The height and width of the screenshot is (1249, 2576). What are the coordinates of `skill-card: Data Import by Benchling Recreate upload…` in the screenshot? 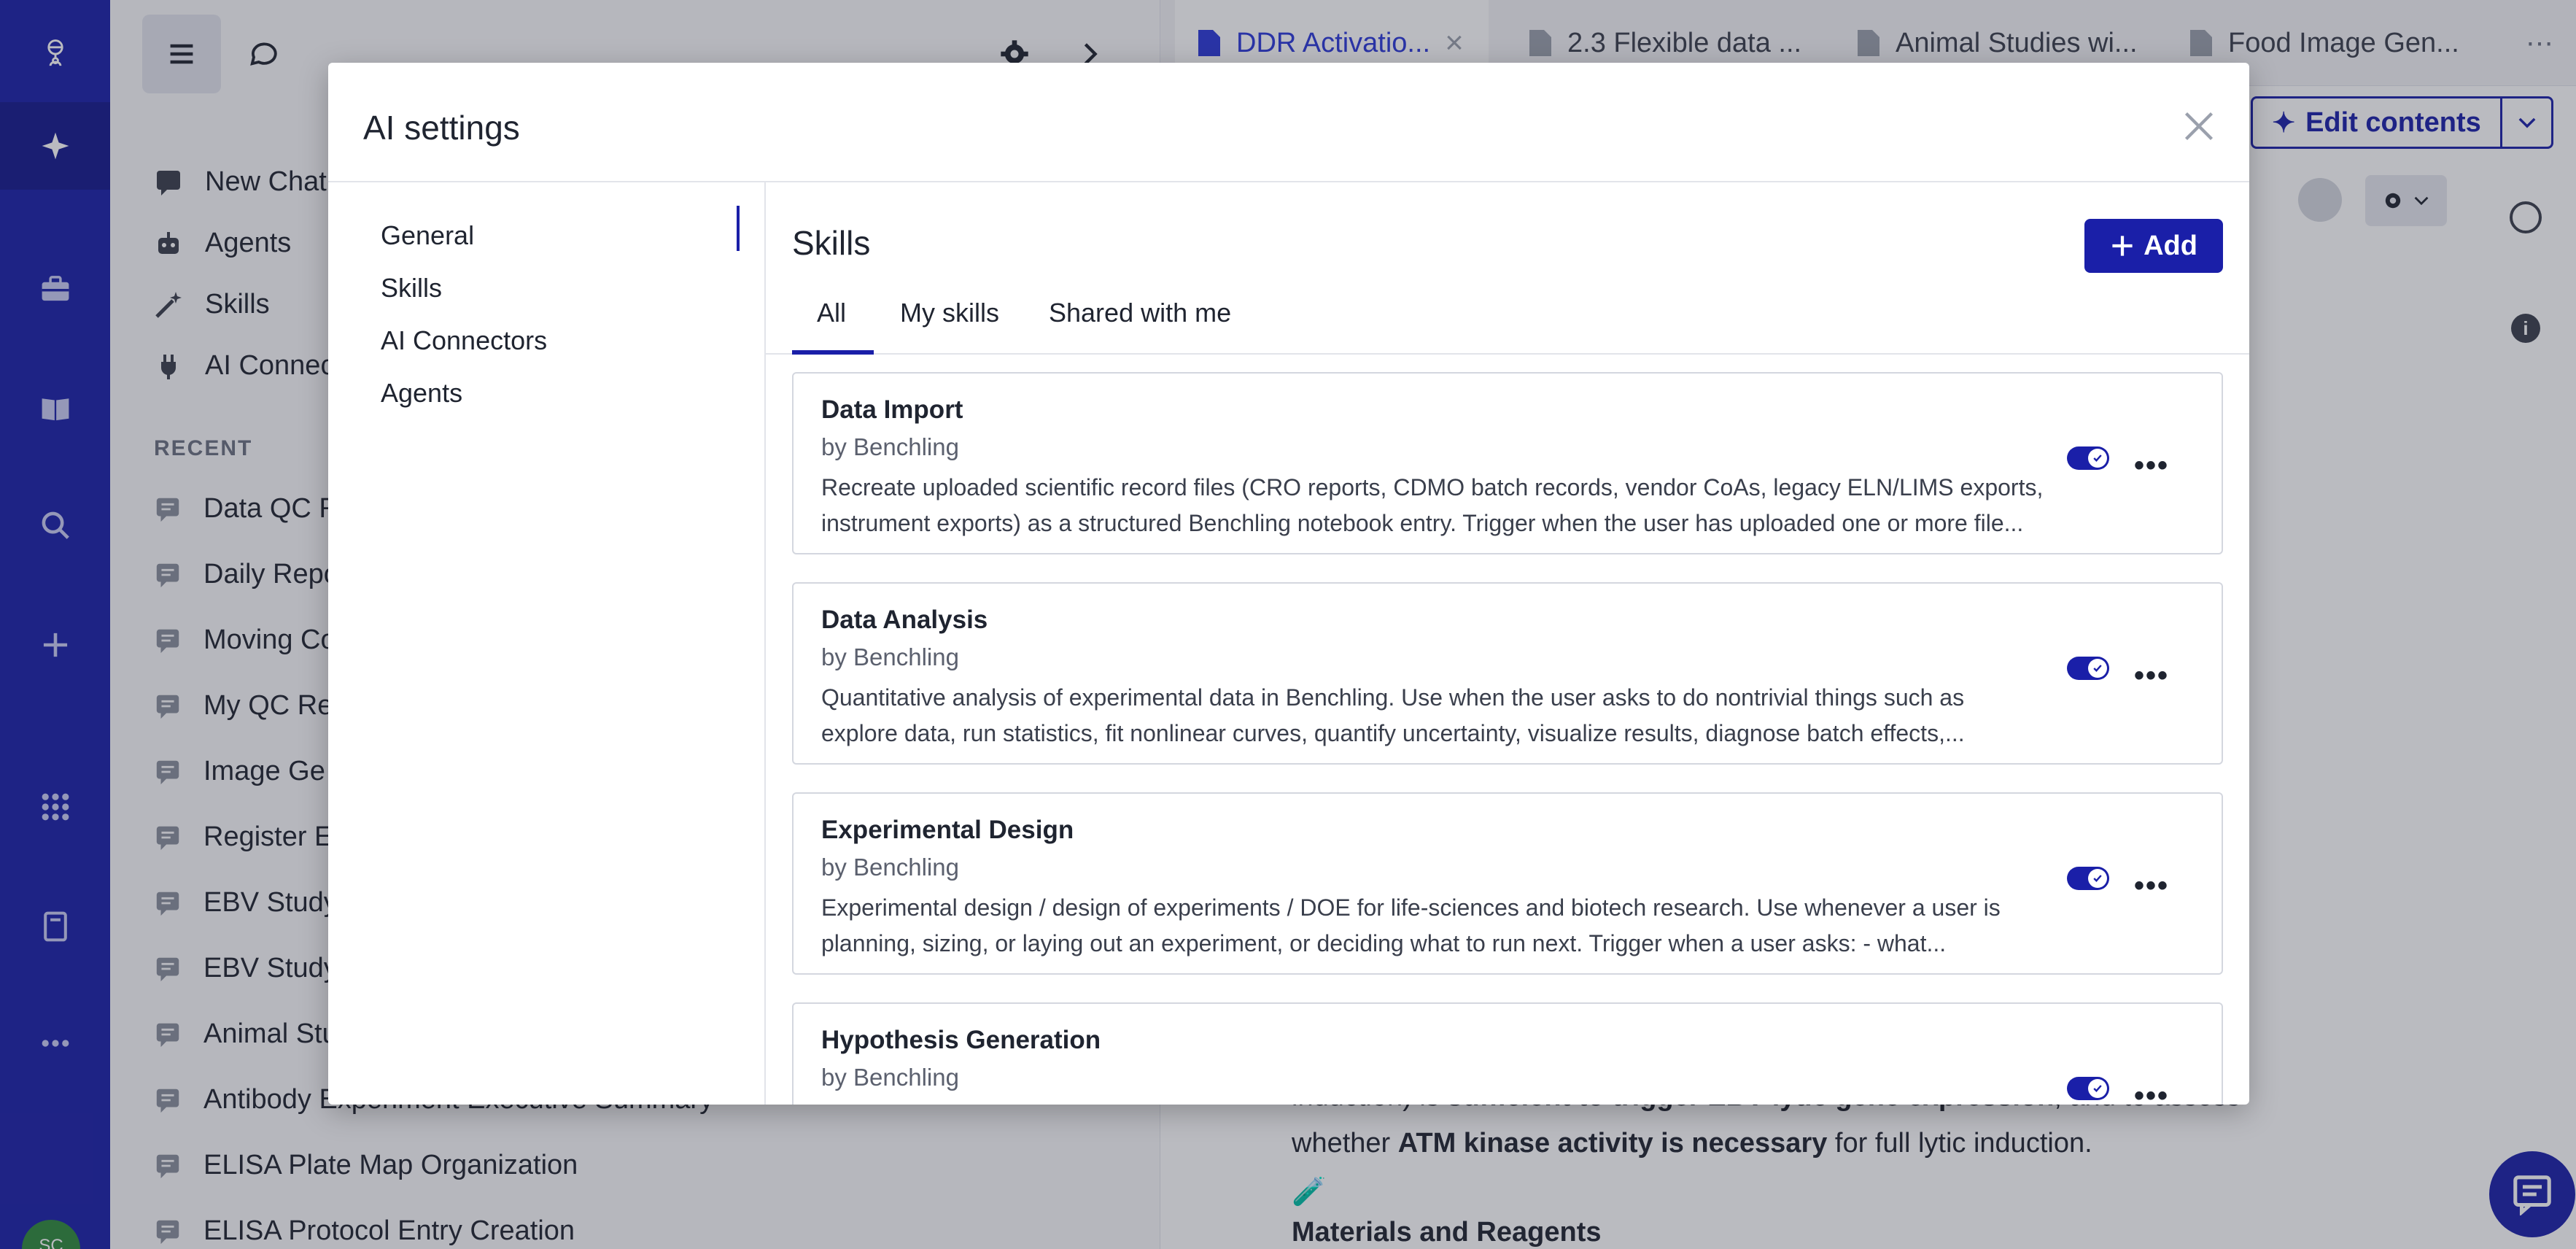 It's located at (1508, 463).